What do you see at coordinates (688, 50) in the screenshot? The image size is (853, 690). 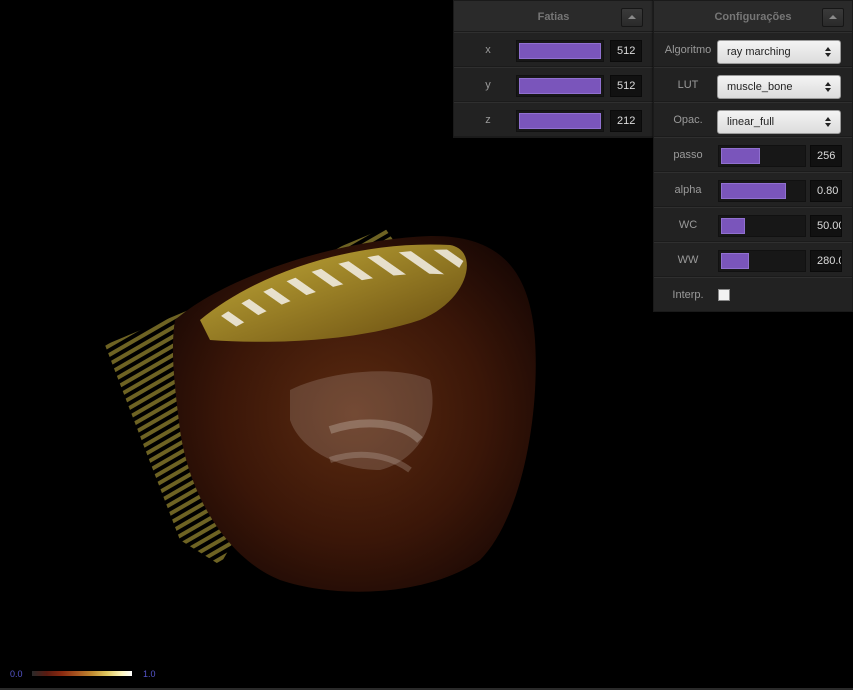 I see `algorithm-label: Algoritmo` at bounding box center [688, 50].